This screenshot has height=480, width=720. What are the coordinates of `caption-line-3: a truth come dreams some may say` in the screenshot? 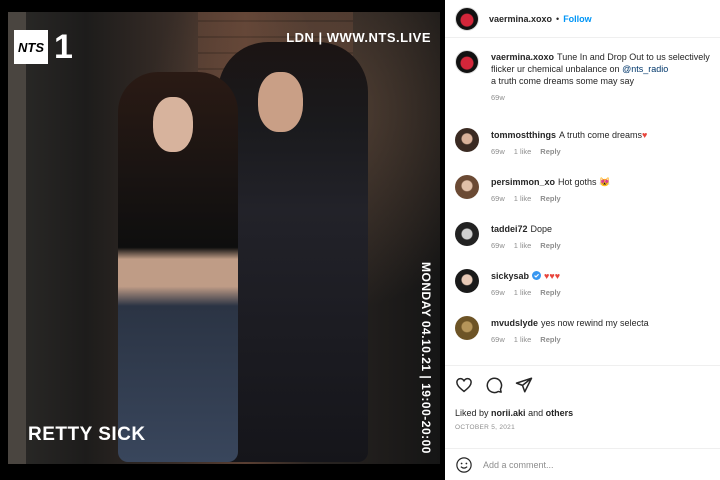 It's located at (563, 81).